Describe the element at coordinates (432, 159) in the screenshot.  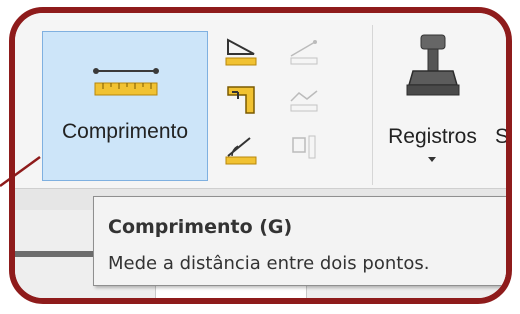
I see `chevron-down-icon` at that location.